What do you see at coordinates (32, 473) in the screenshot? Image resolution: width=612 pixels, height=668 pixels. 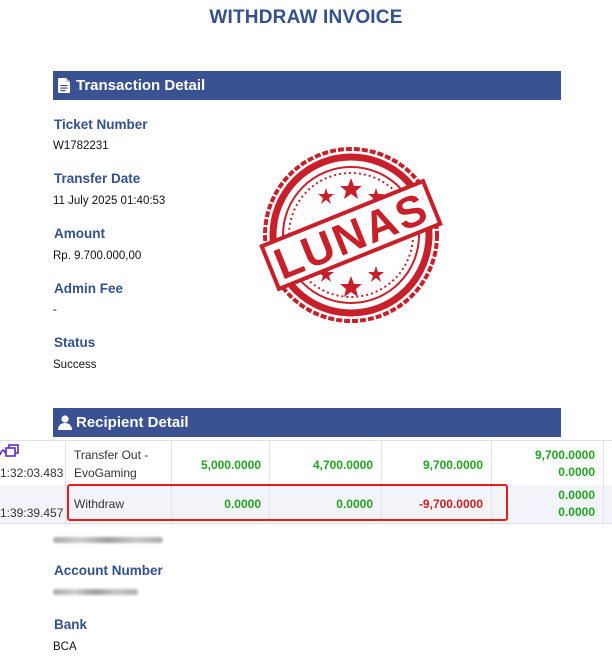 I see `row-time: 1:32:03.483` at bounding box center [32, 473].